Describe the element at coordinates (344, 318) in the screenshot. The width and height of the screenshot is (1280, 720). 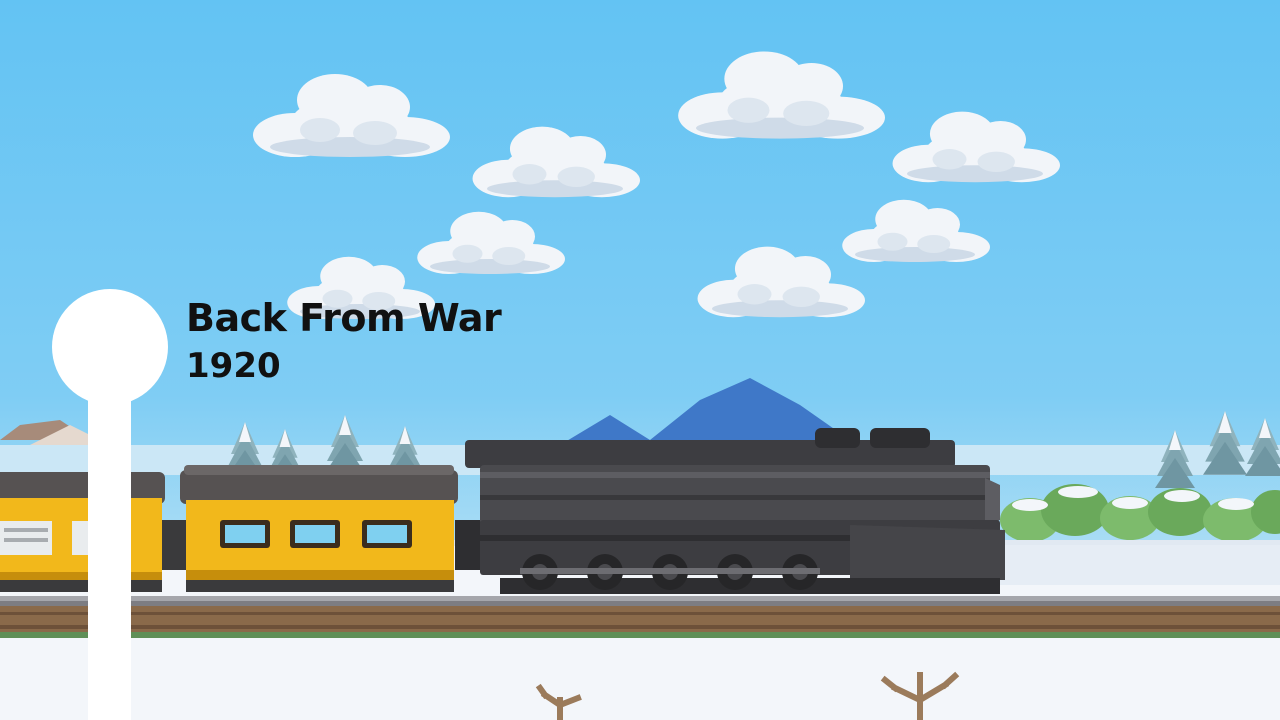
I see `chapter-title: Back From War` at that location.